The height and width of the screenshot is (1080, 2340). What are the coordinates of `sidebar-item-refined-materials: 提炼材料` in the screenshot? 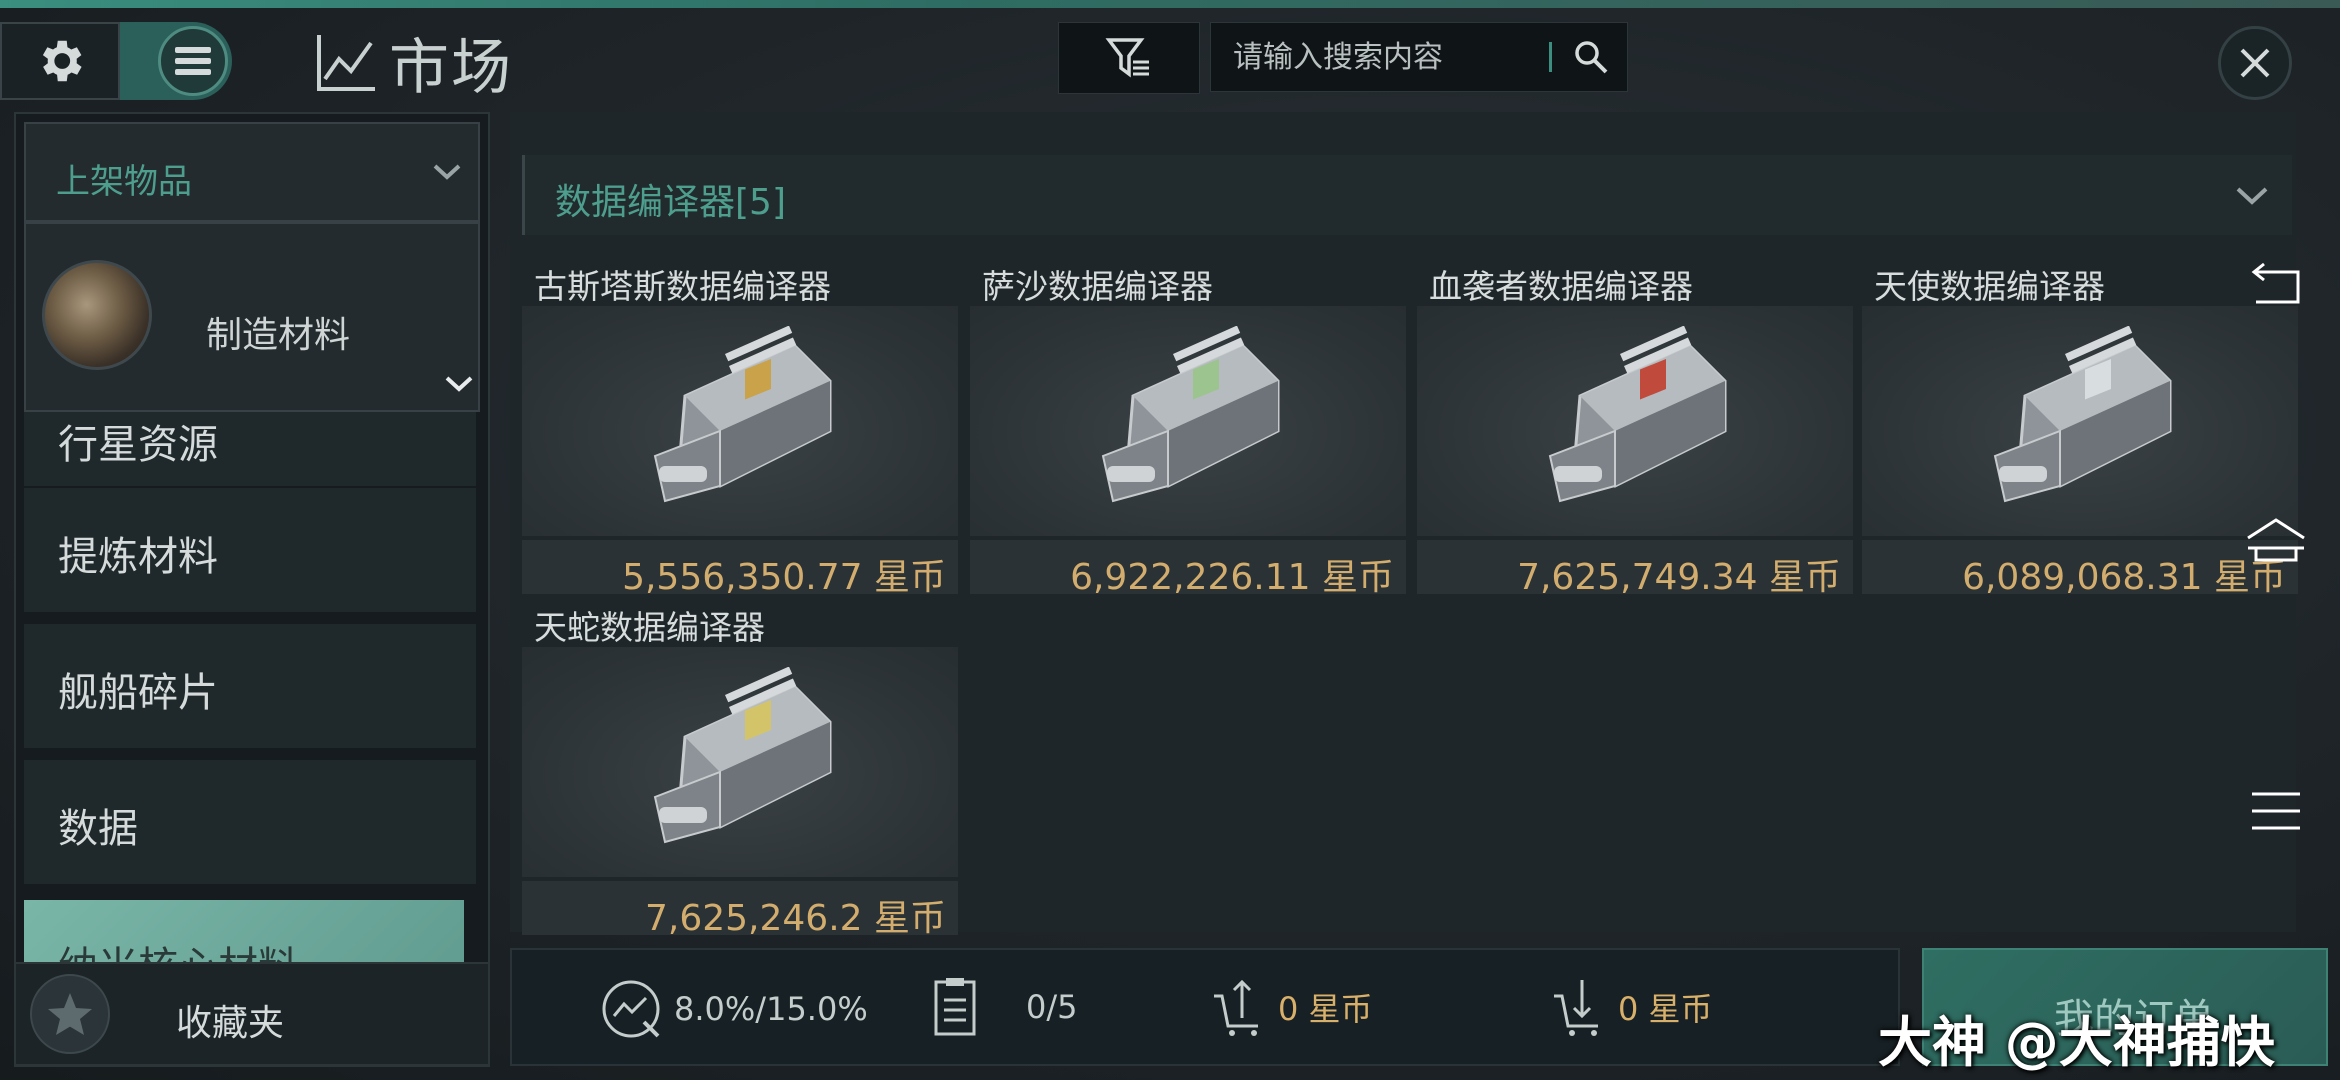 It's located at (250, 550).